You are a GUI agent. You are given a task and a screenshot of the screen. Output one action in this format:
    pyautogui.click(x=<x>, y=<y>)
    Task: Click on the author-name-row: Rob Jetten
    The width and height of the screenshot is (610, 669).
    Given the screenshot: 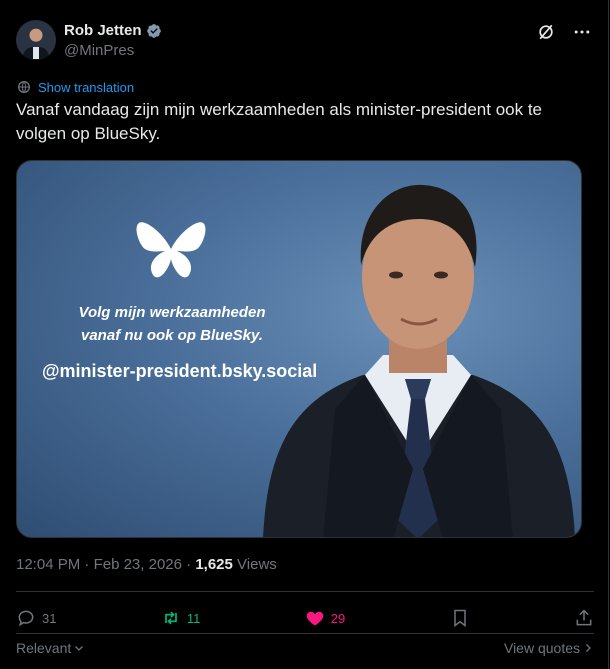 What is the action you would take?
    pyautogui.click(x=113, y=30)
    